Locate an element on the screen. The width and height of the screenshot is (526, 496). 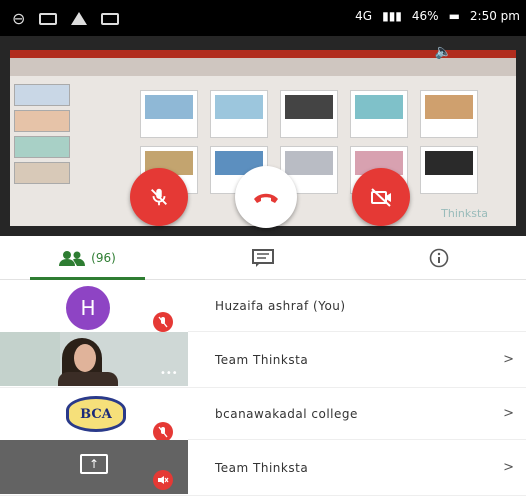
avatar: ↑ is located at coordinates (94, 467).